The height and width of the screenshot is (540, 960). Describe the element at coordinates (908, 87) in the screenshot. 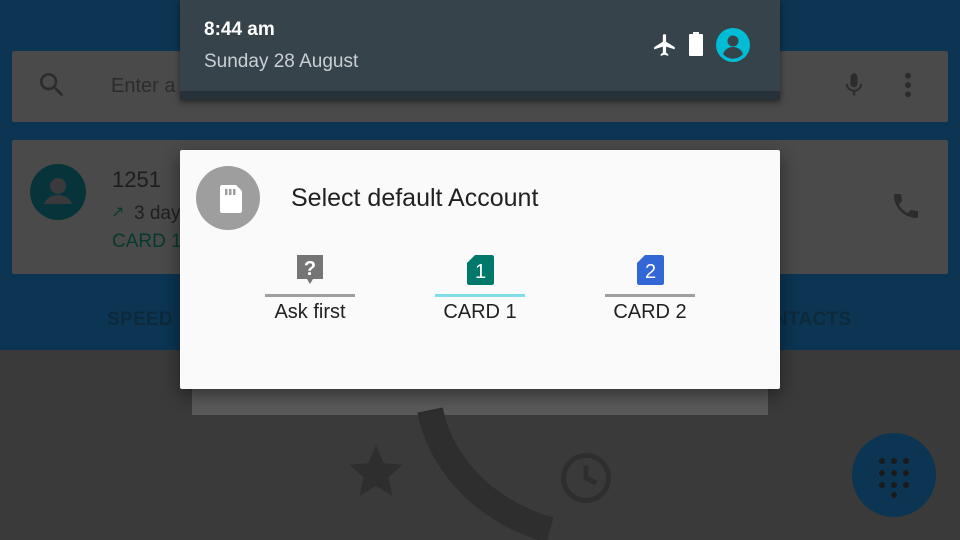

I see `overflow-menu-icon` at that location.